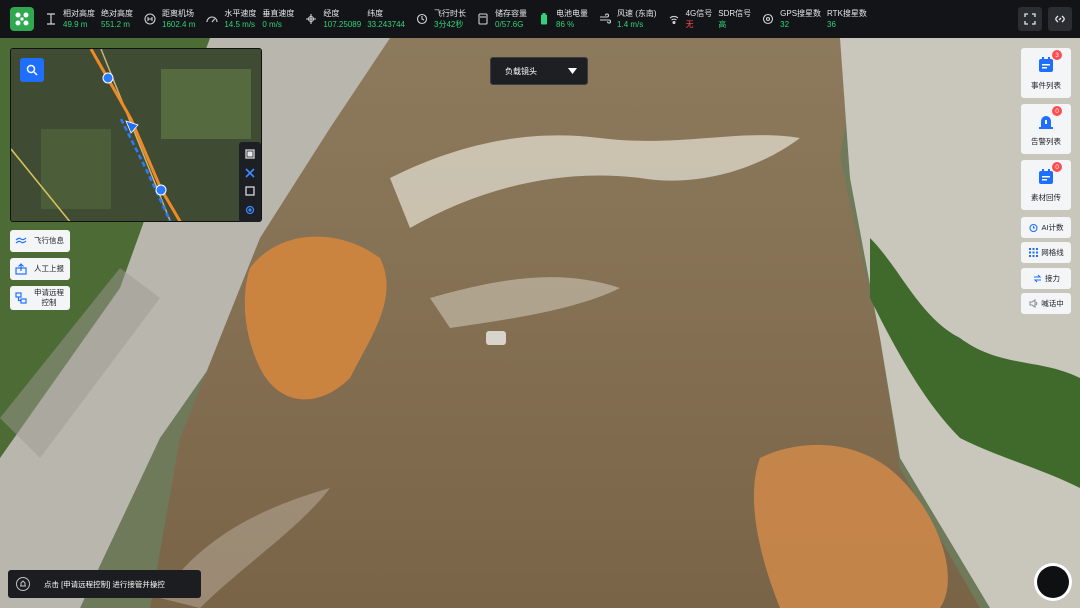  I want to click on media-return-button: 0 素材回传, so click(1046, 185).